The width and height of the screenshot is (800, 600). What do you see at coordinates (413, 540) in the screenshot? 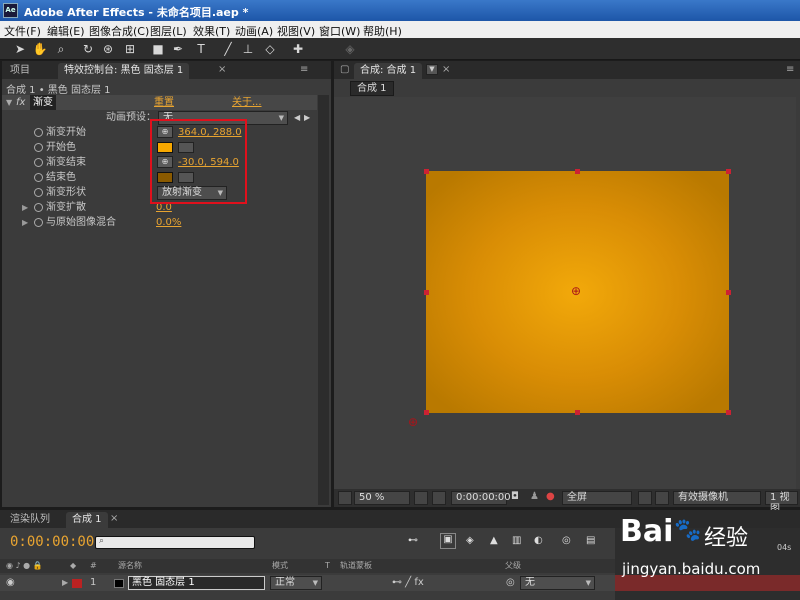
I see `comp-mini-flowchart-icon: ⊷` at bounding box center [413, 540].